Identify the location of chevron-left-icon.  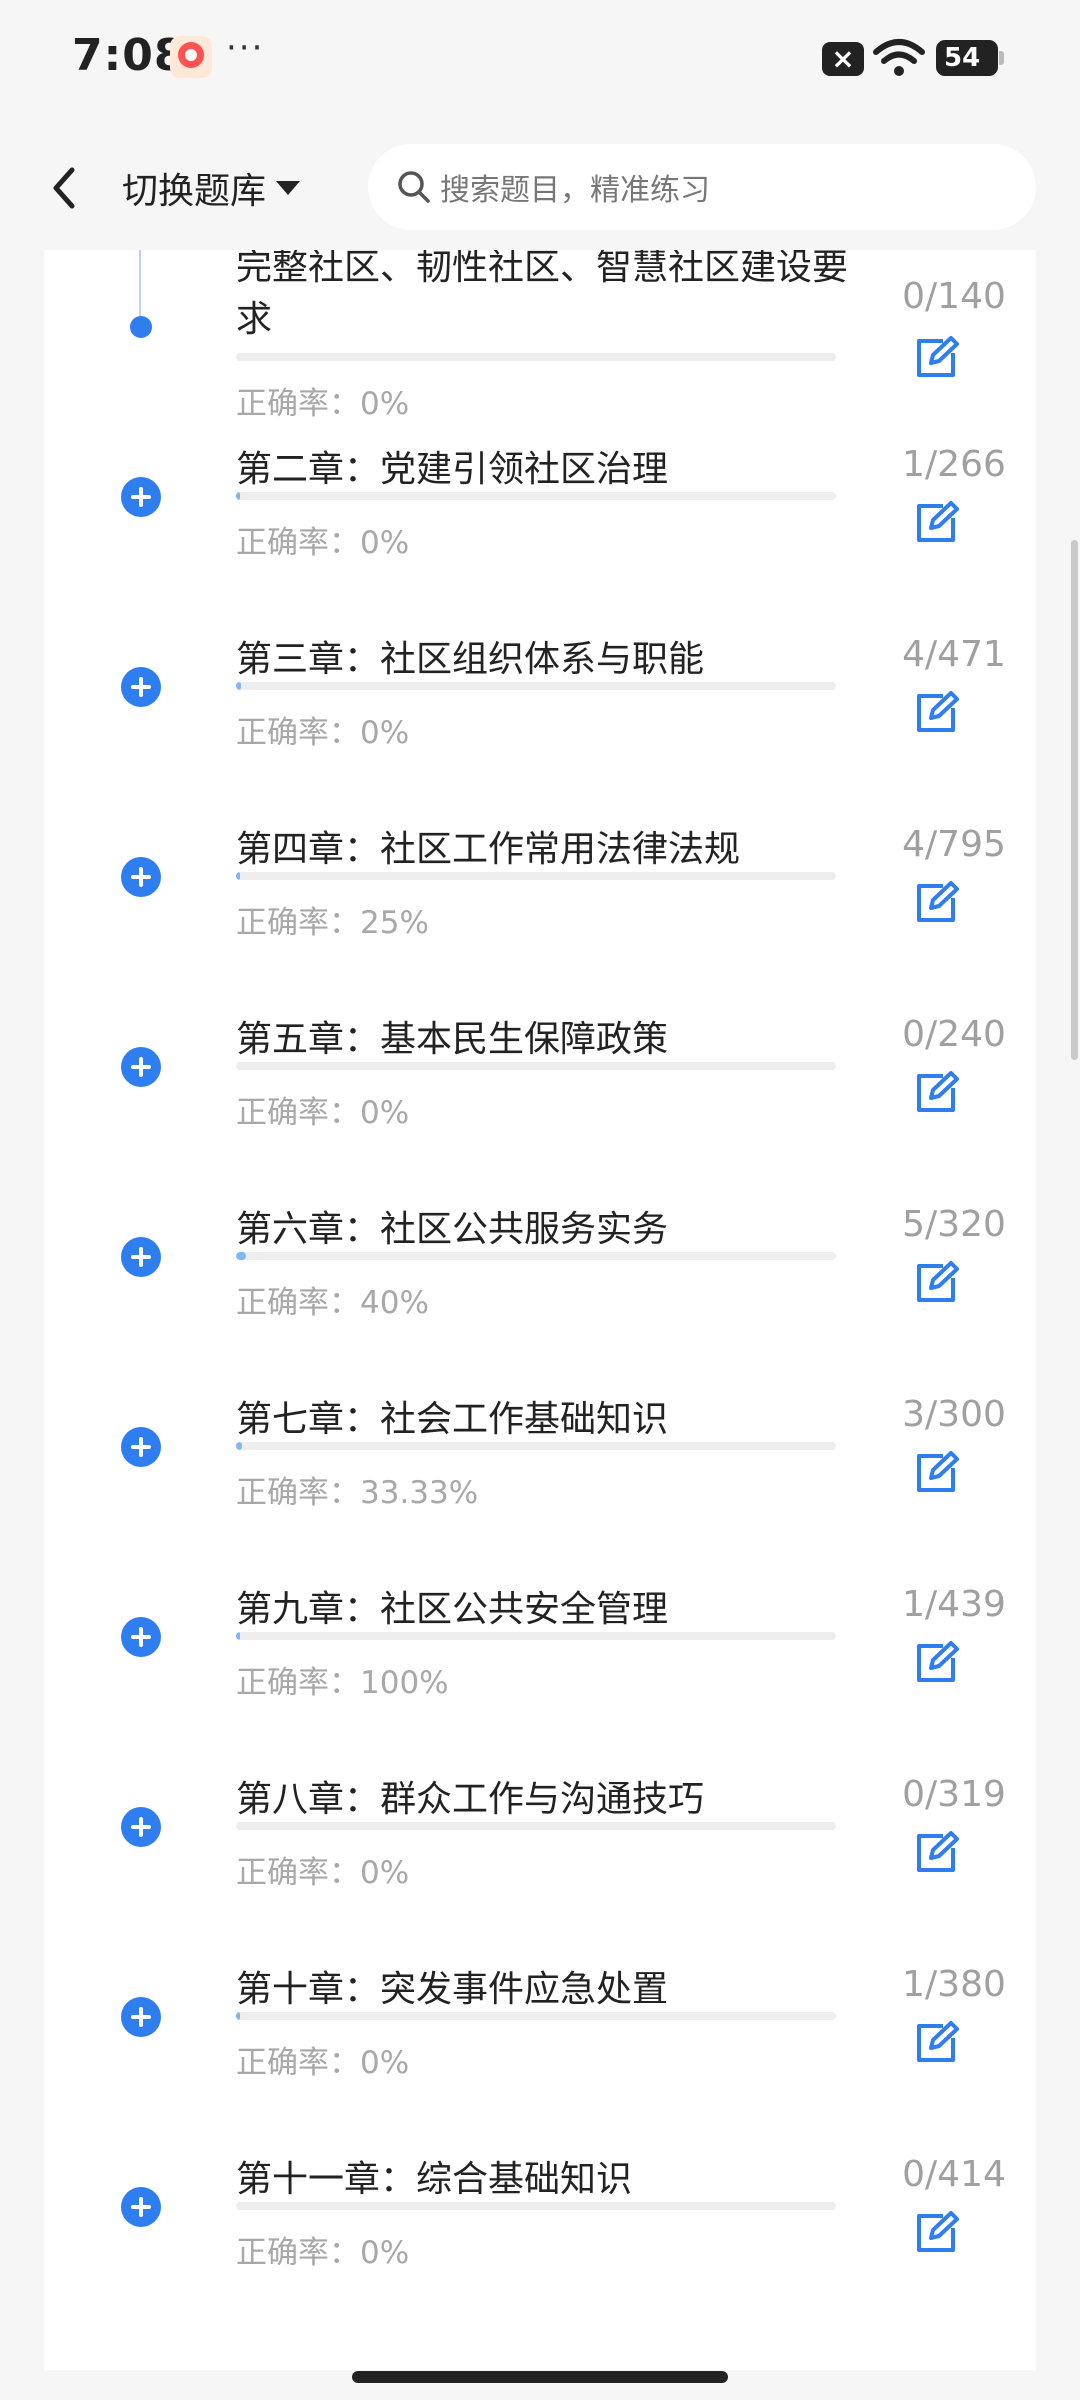
(65, 188).